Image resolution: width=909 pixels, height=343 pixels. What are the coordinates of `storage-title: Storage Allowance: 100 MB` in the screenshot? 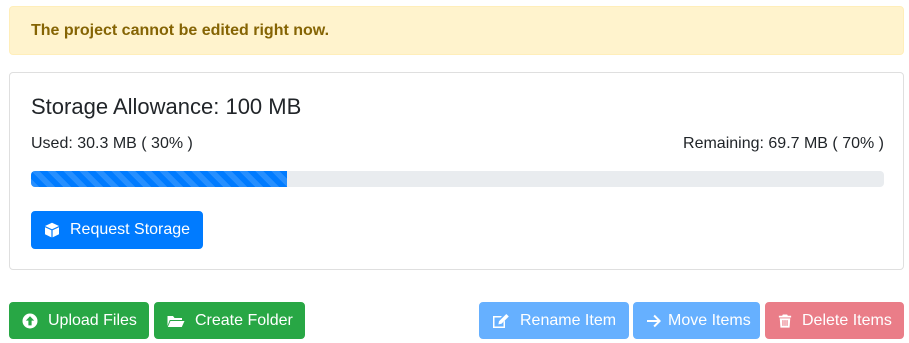 It's located at (166, 106).